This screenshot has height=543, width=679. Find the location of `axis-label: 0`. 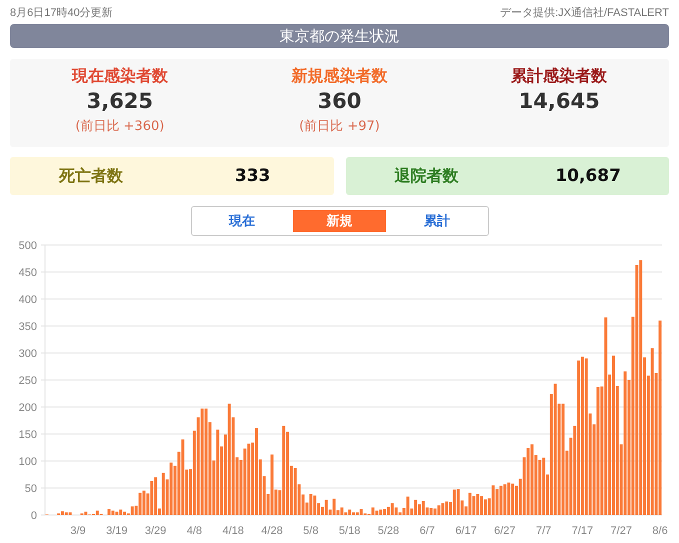

axis-label: 0 is located at coordinates (33, 516).